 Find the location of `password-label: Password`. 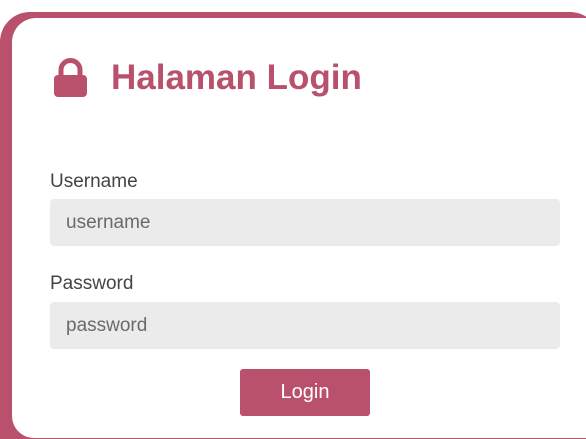

password-label: Password is located at coordinates (92, 283).